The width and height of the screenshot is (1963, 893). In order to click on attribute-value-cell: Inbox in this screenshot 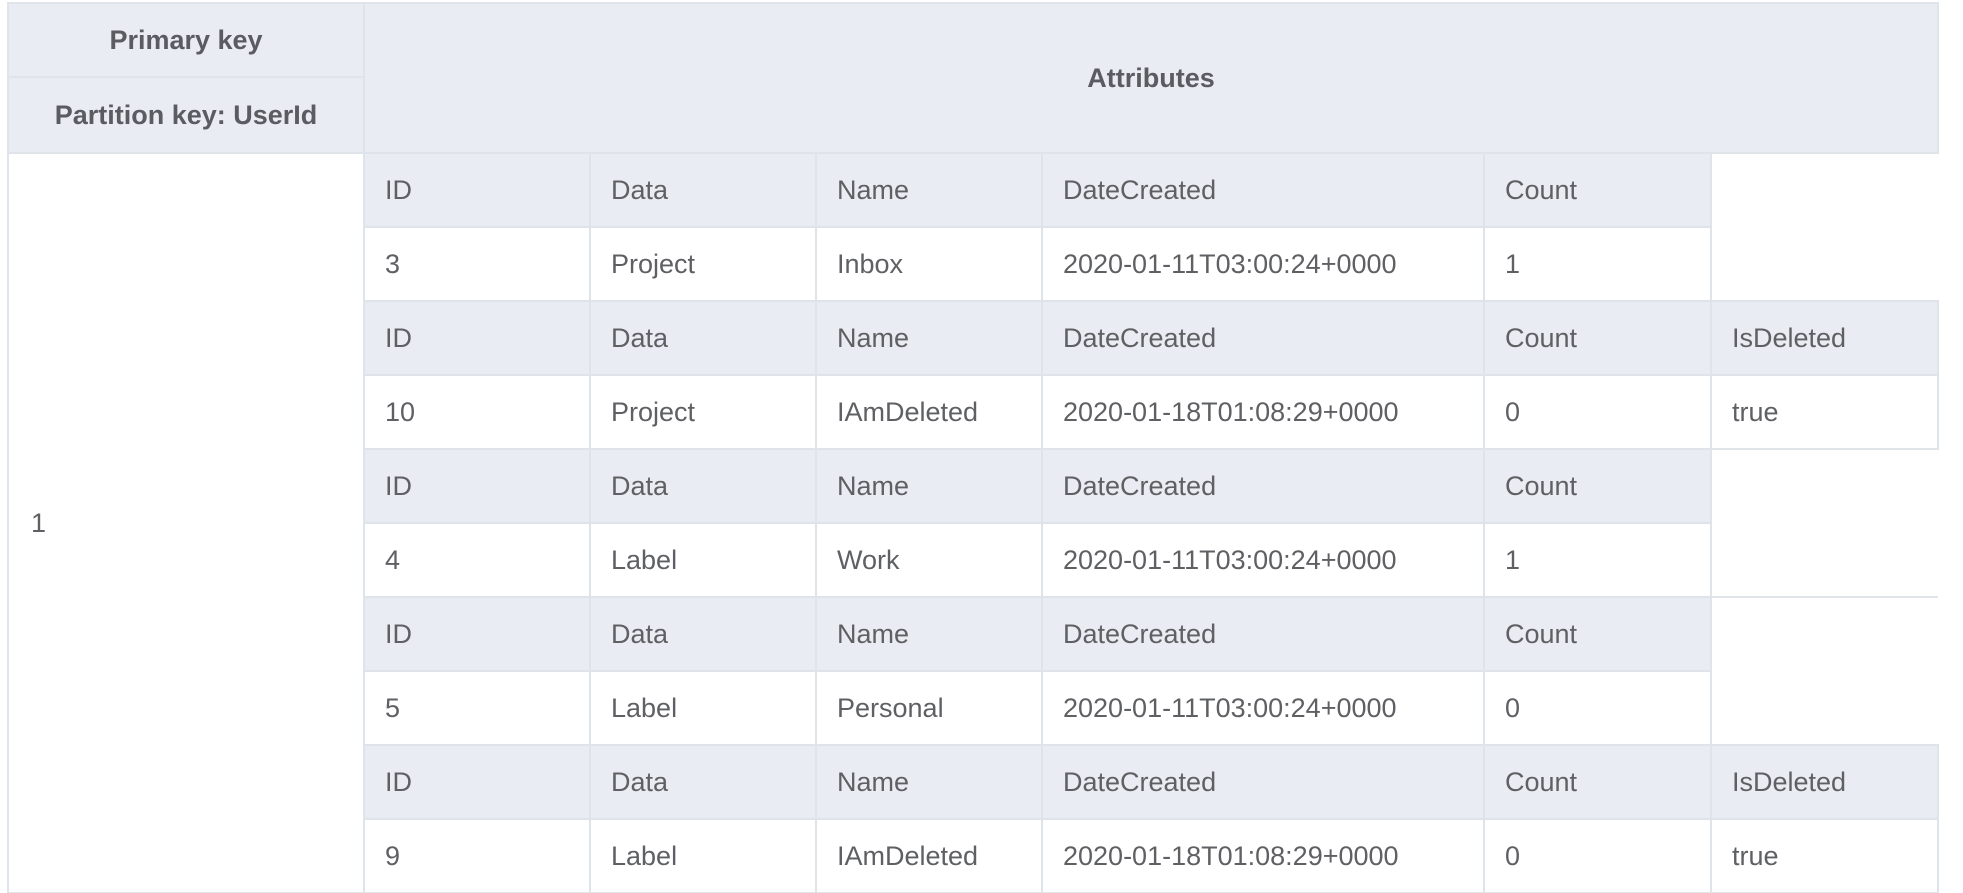, I will do `click(929, 264)`.